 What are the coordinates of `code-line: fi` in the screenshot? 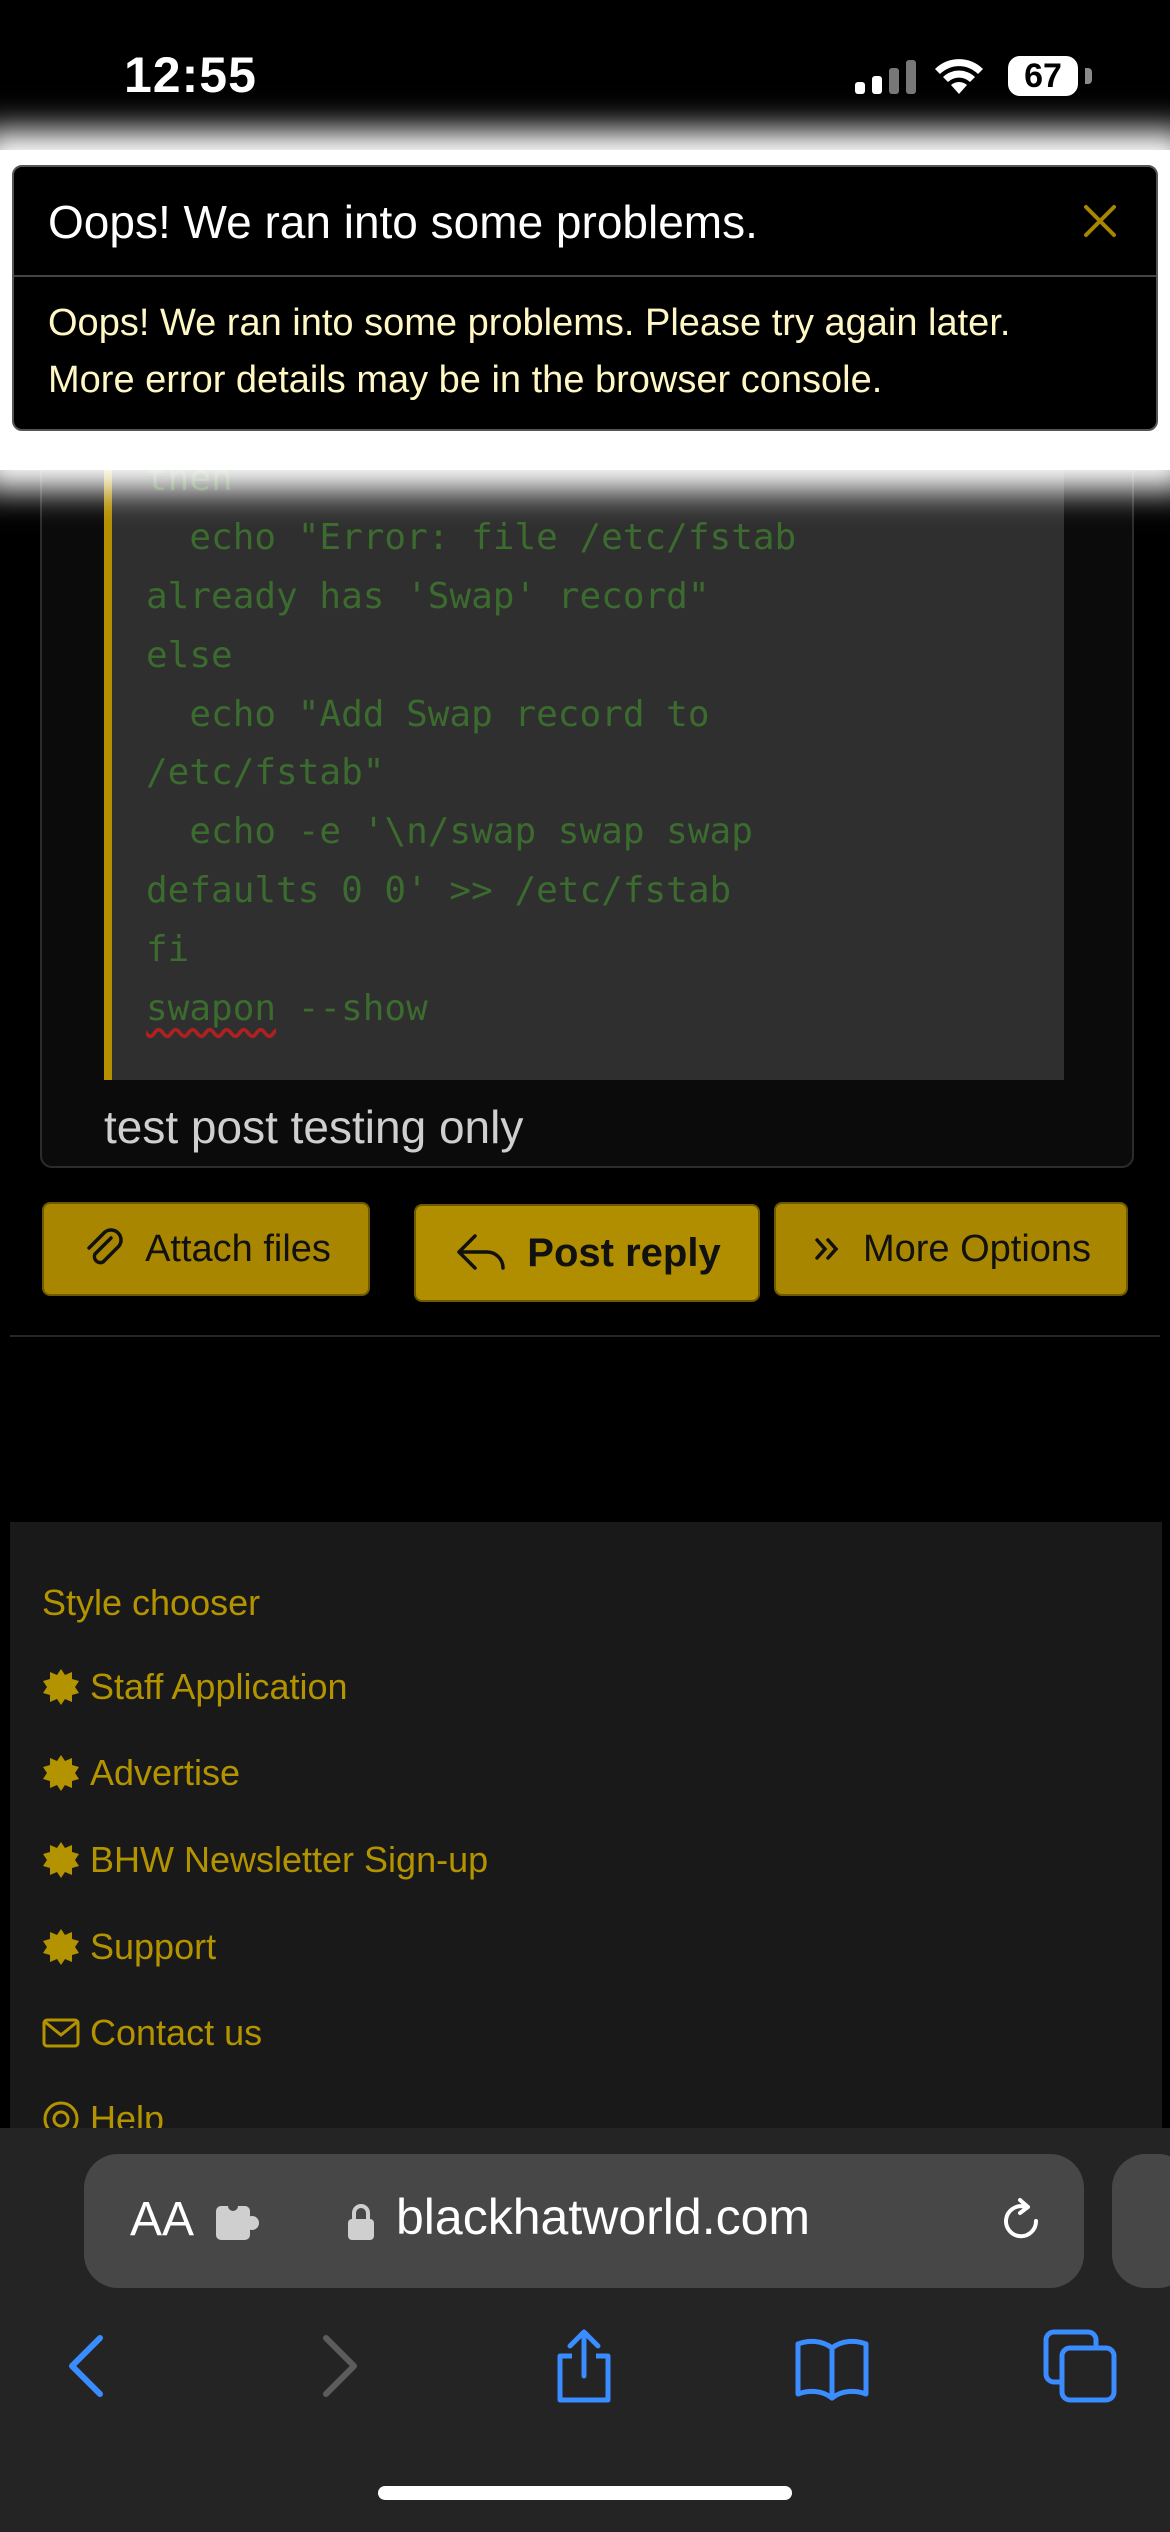 It's located at (168, 950).